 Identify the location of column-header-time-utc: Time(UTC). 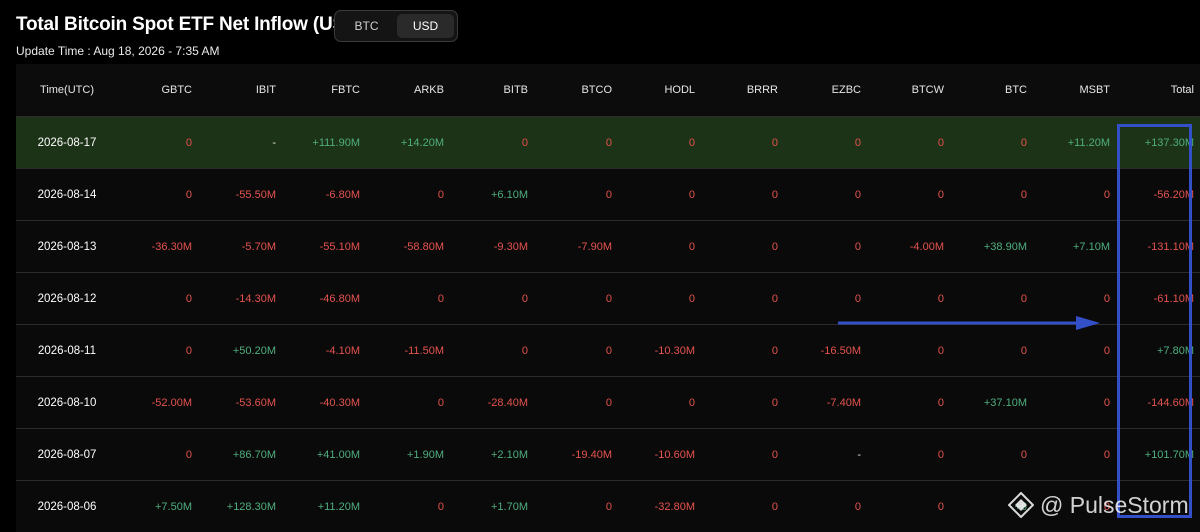
(67, 90).